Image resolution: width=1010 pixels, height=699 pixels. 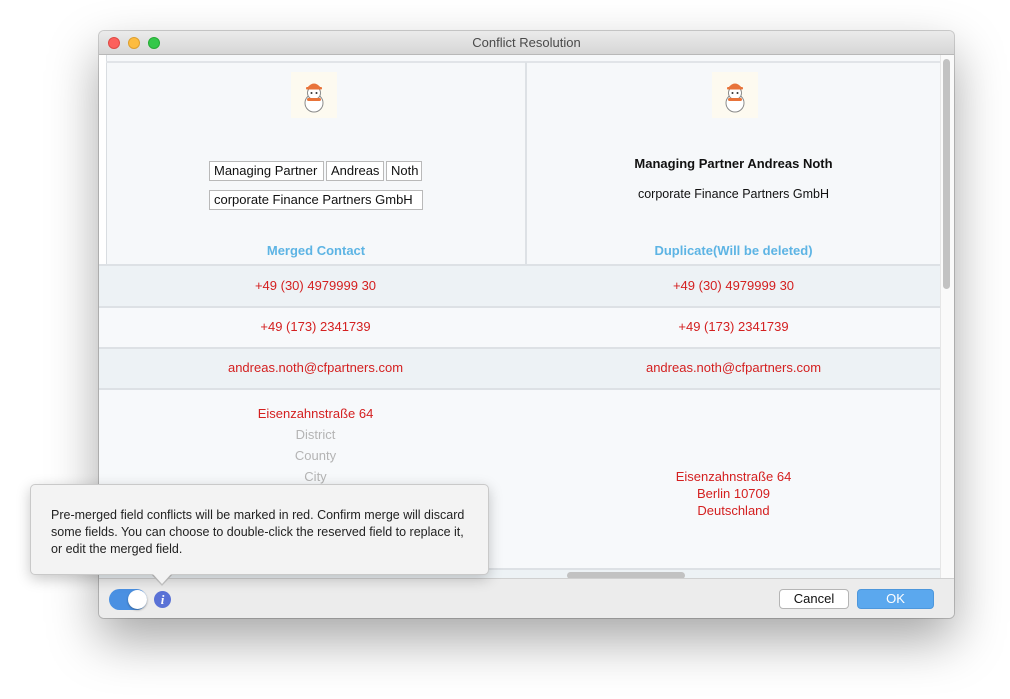 What do you see at coordinates (733, 285) in the screenshot?
I see `duplicate-phone1: +49 (30) 4979999 30` at bounding box center [733, 285].